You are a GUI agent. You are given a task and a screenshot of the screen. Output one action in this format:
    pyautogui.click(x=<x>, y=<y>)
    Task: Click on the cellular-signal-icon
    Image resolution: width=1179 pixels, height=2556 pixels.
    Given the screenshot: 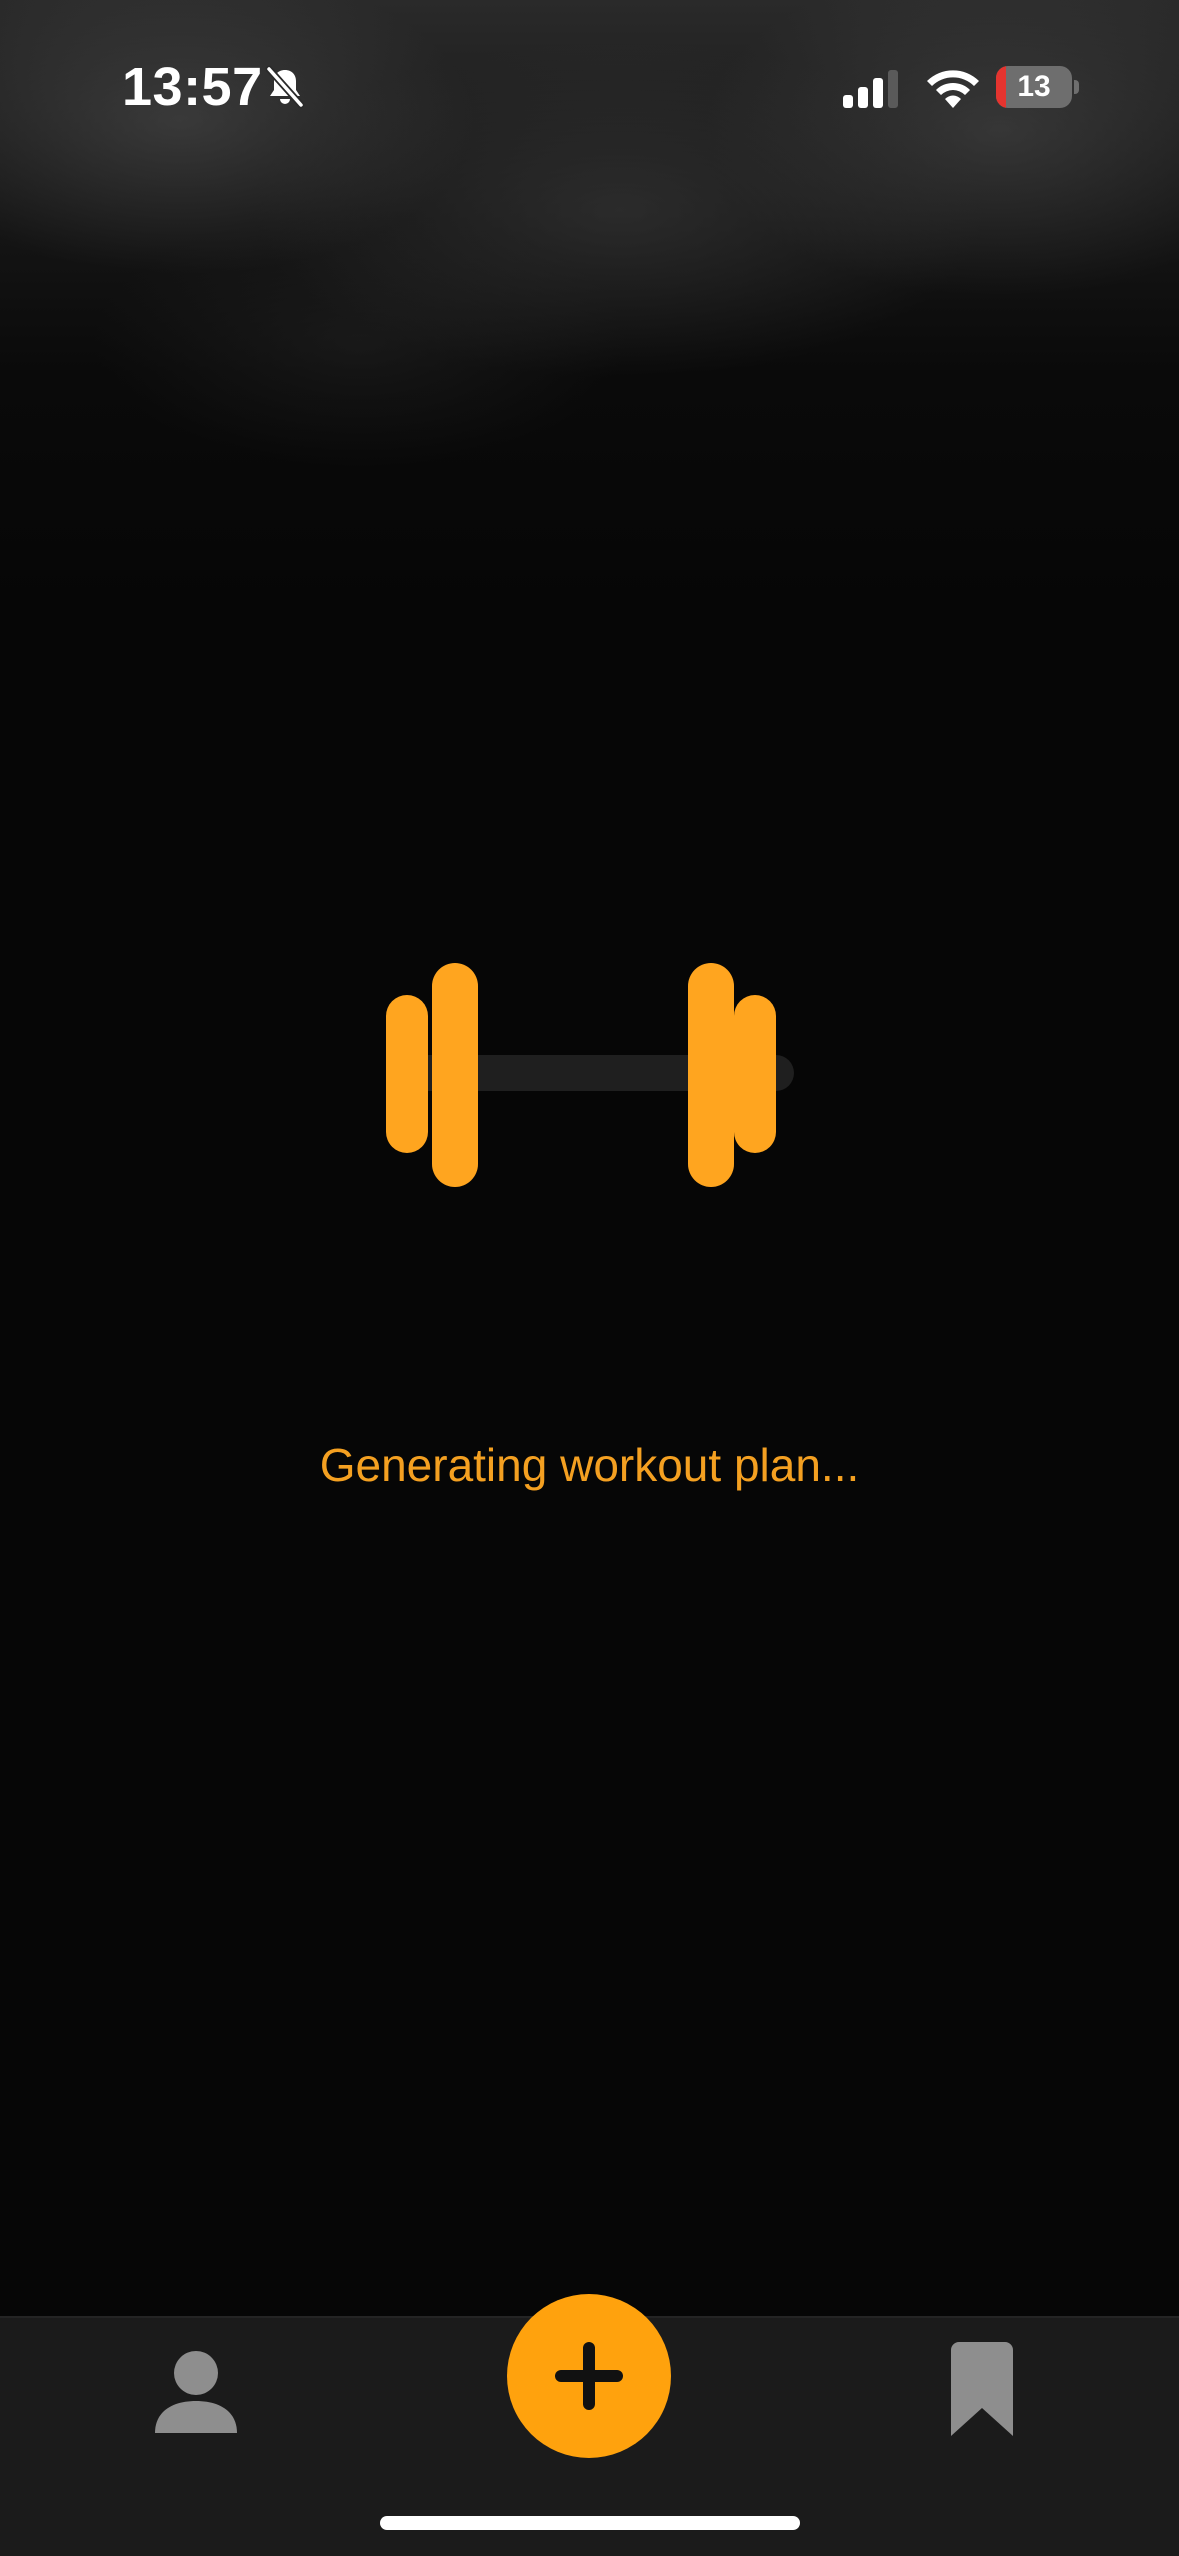 What is the action you would take?
    pyautogui.click(x=870, y=89)
    